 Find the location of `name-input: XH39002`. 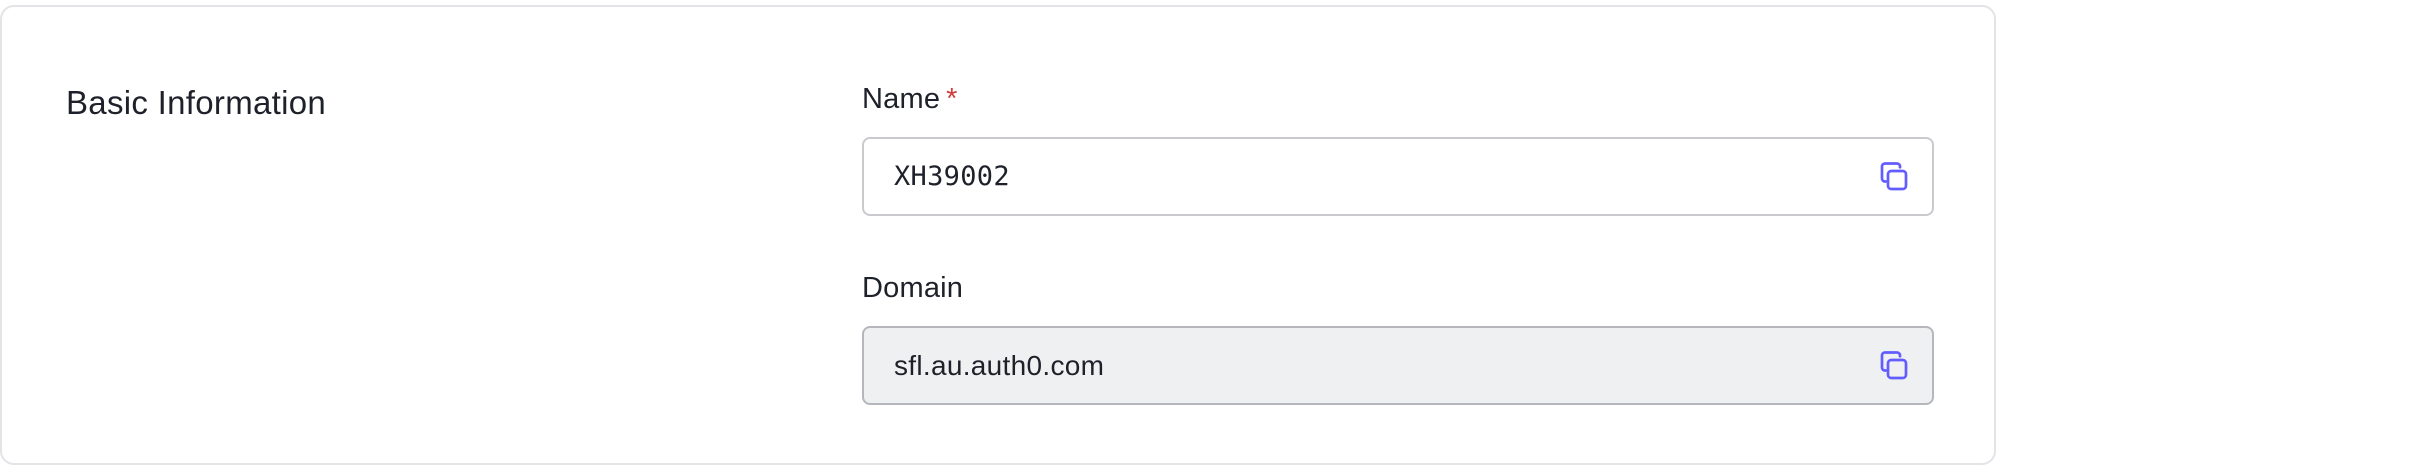

name-input: XH39002 is located at coordinates (1398, 176).